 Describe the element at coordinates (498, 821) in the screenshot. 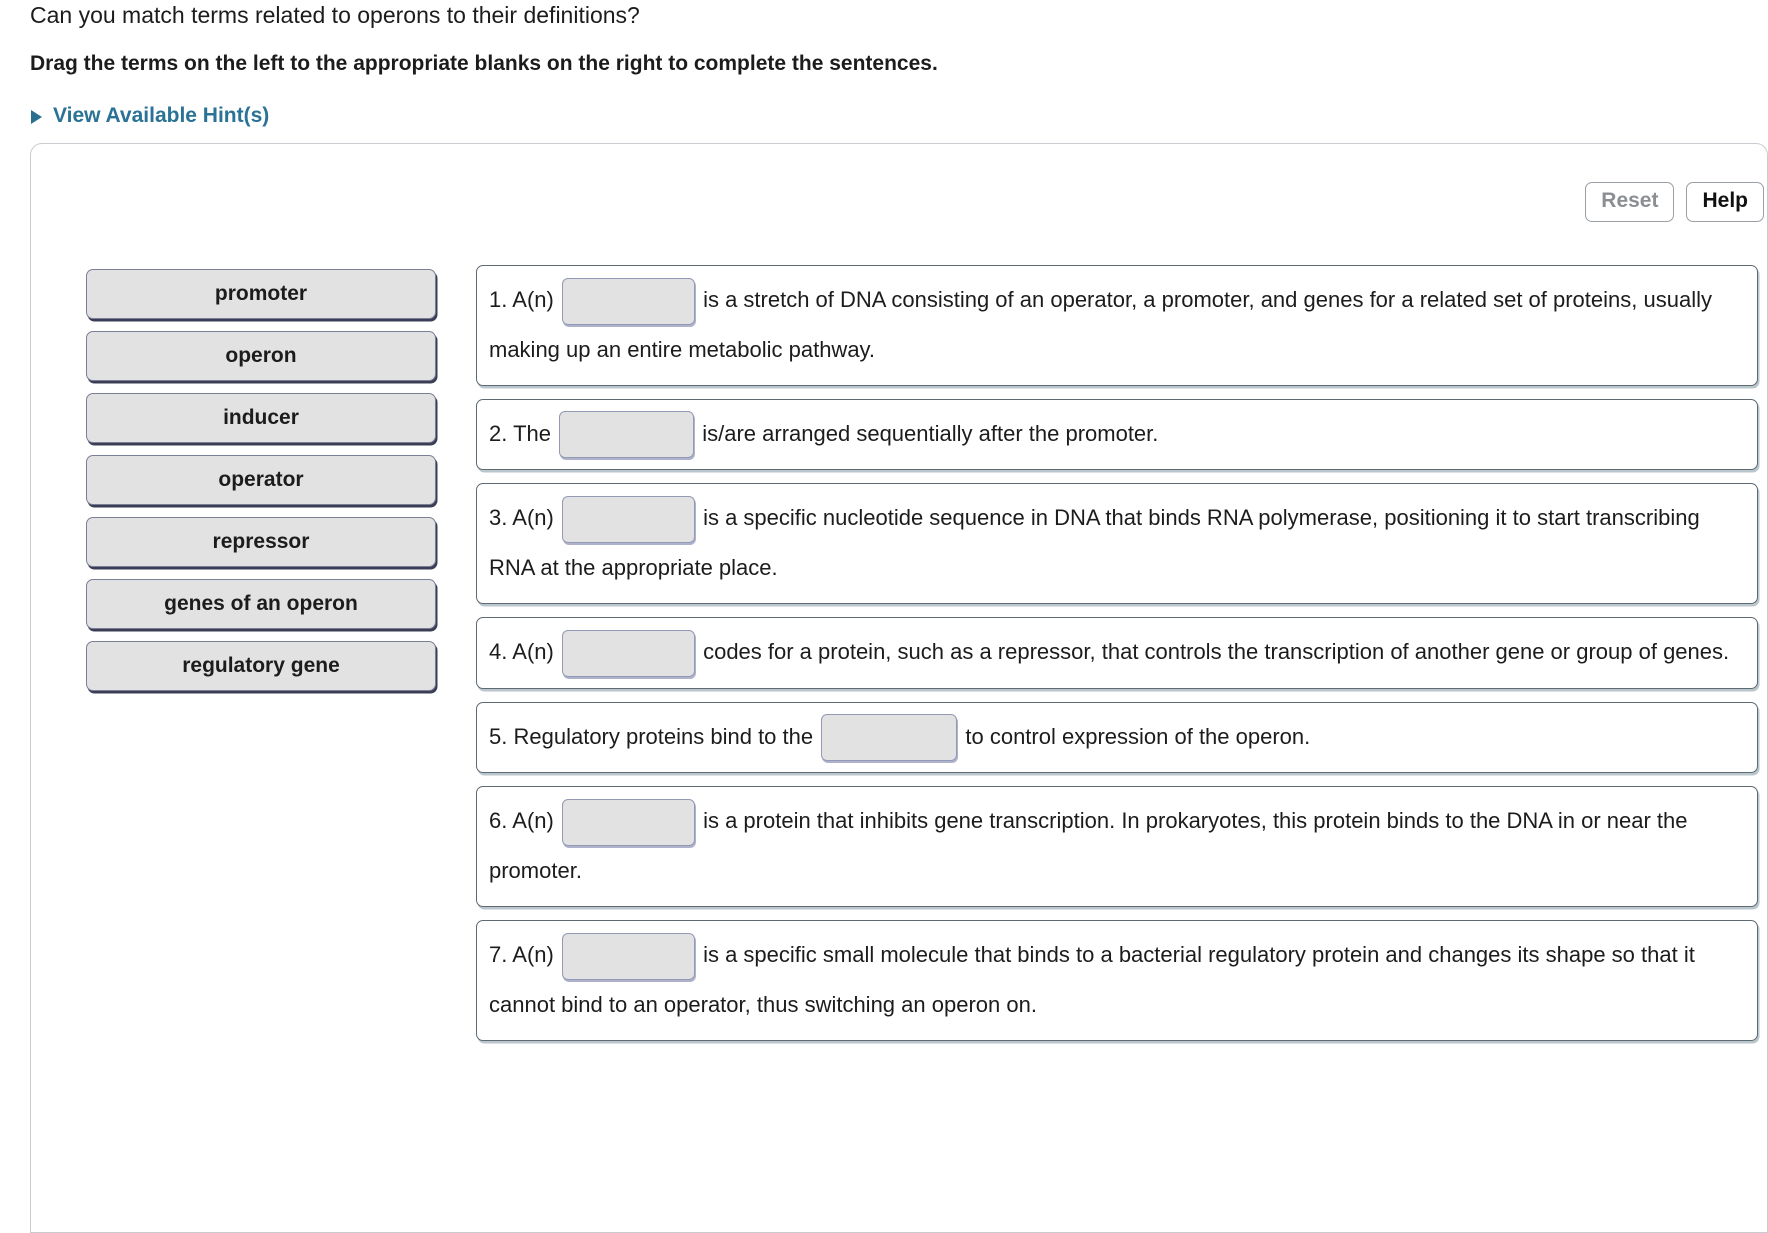

I see `definition-number: 6.` at that location.